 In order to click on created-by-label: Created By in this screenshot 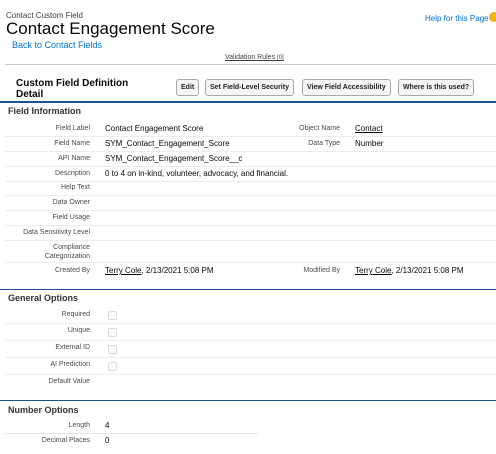, I will do `click(72, 270)`.